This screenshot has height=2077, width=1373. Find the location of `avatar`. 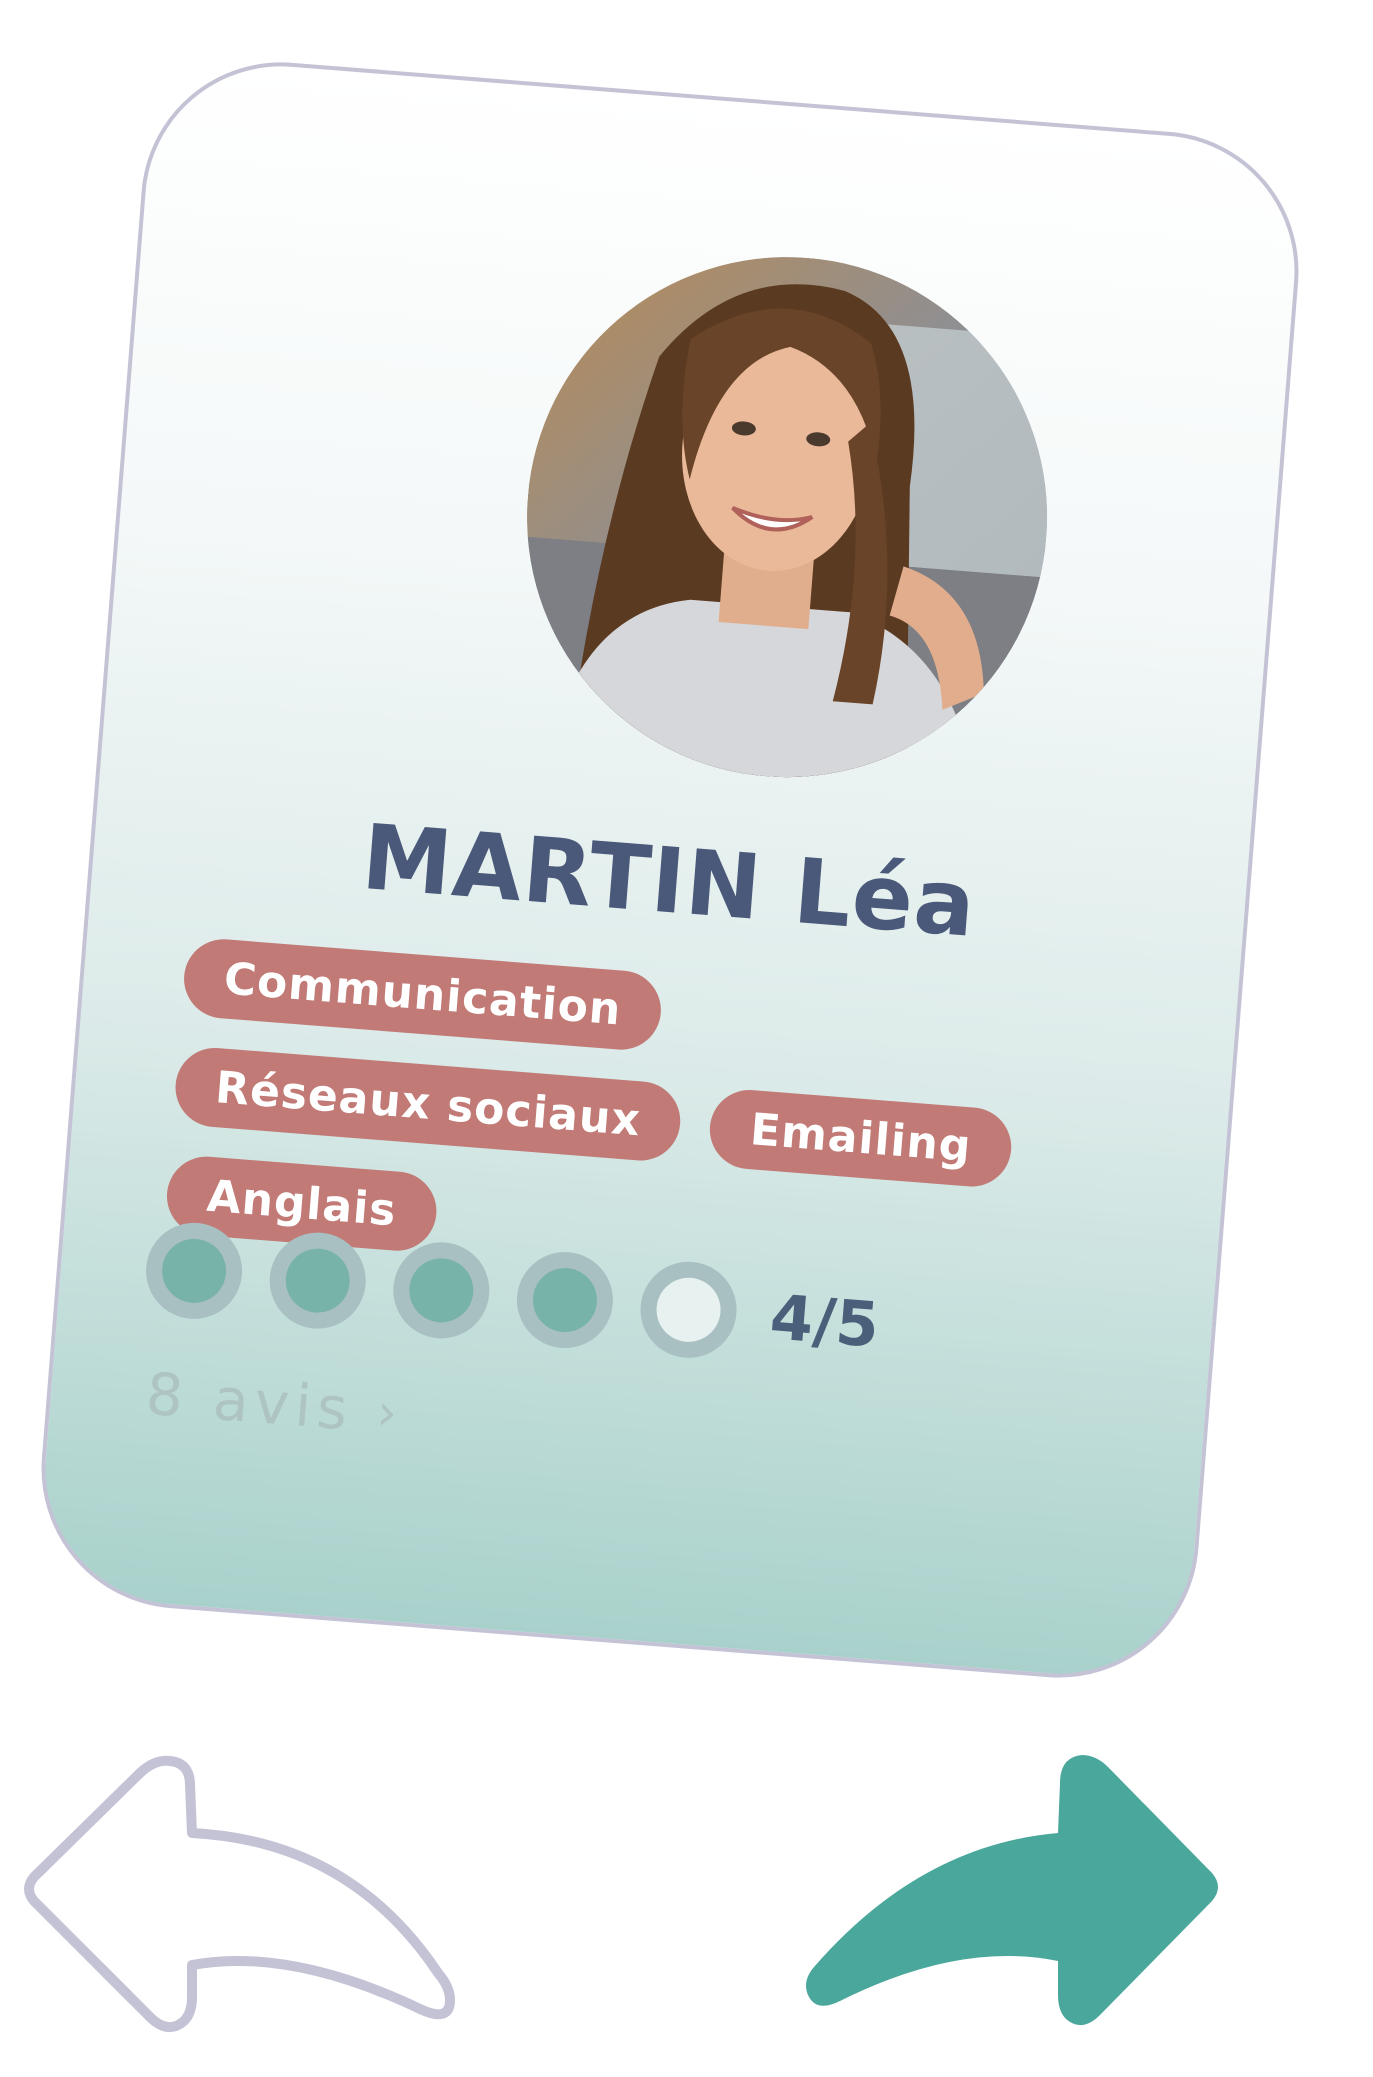

avatar is located at coordinates (787, 517).